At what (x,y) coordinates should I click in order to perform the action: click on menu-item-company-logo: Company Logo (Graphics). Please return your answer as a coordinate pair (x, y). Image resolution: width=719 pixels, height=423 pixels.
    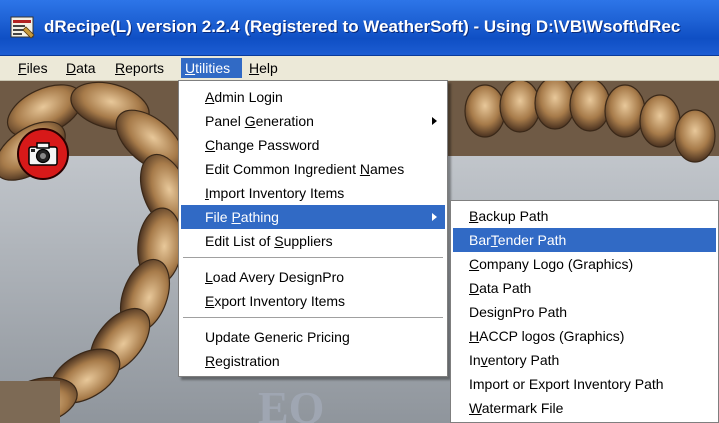
    Looking at the image, I should click on (584, 264).